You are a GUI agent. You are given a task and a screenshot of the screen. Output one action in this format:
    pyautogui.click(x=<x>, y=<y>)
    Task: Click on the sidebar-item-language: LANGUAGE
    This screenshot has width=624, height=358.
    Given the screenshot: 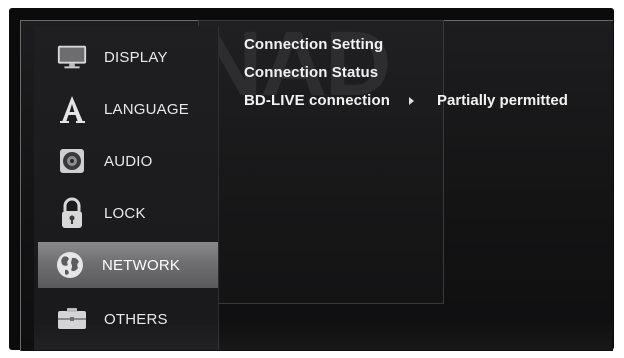 What is the action you would take?
    pyautogui.click(x=128, y=109)
    